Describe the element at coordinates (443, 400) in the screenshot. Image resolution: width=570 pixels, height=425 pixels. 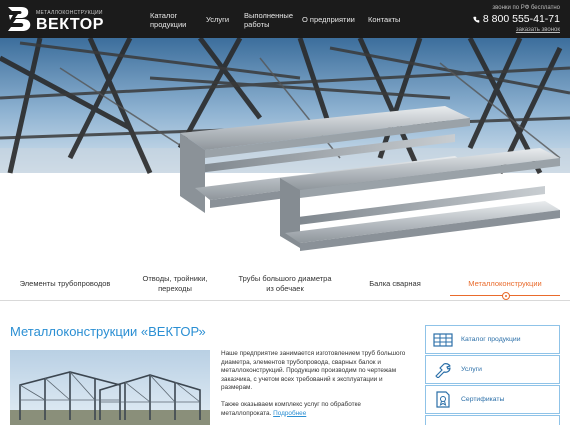
I see `certificate-icon` at that location.